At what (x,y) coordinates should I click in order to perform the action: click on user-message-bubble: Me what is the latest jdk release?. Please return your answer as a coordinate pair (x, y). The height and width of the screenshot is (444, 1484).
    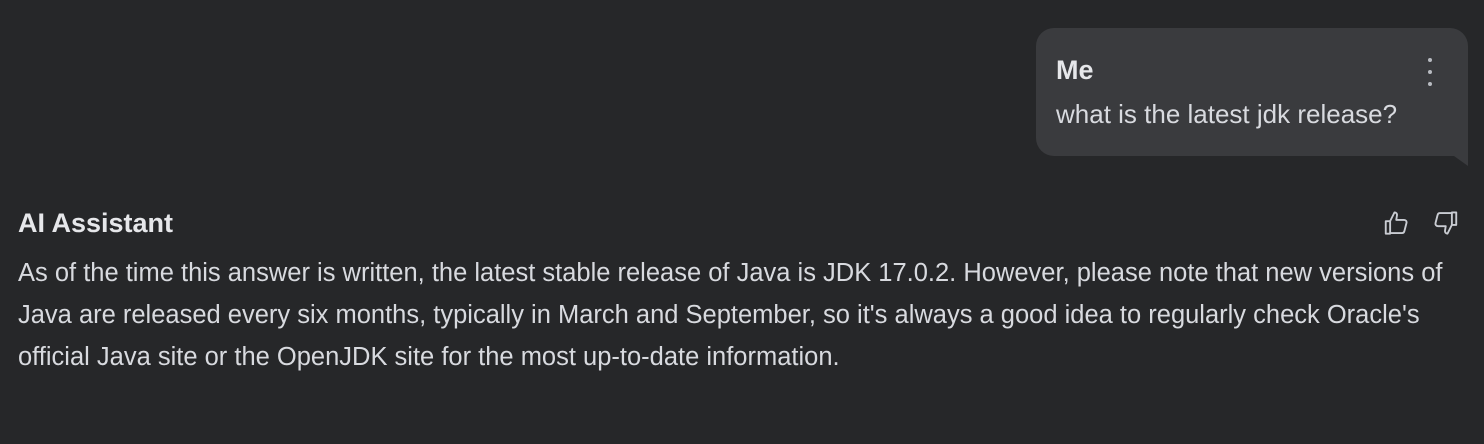
    Looking at the image, I should click on (1252, 97).